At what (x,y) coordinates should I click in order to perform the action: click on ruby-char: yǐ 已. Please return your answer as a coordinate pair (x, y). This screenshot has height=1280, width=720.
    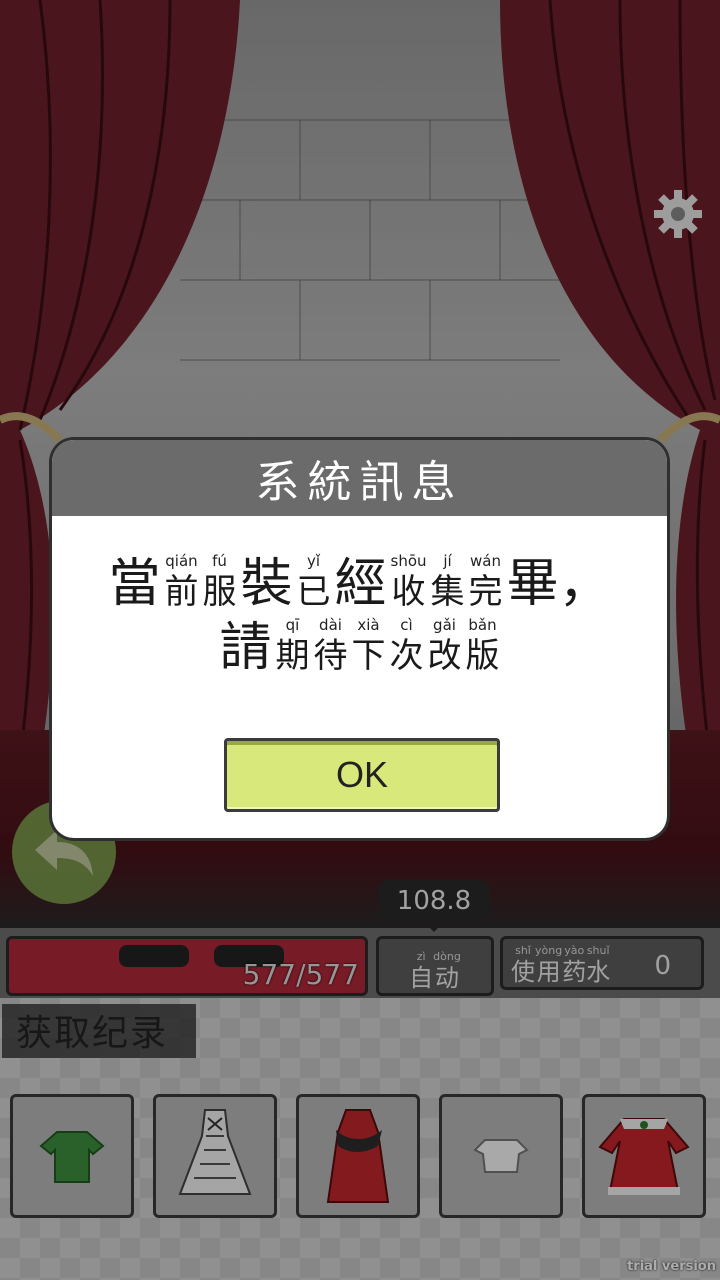
    Looking at the image, I should click on (313, 583).